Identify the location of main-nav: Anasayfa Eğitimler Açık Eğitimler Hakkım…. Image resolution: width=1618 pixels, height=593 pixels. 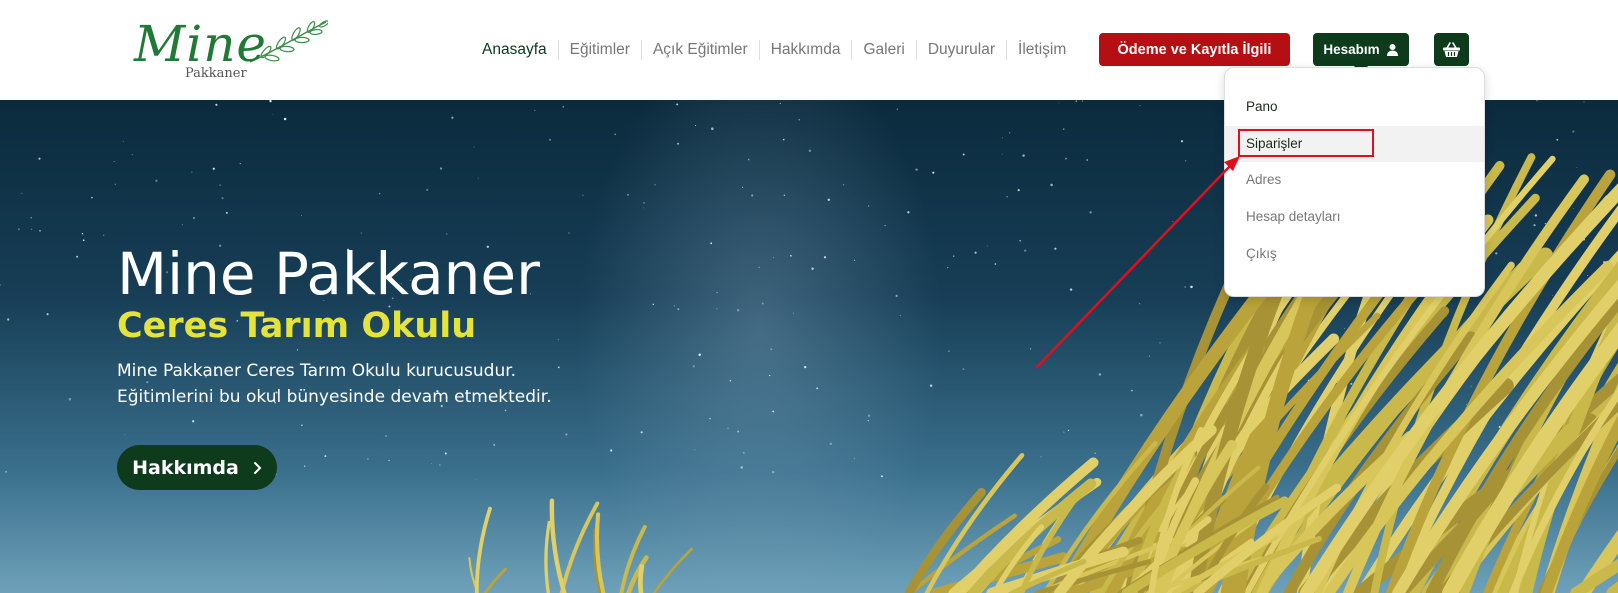
(776, 50).